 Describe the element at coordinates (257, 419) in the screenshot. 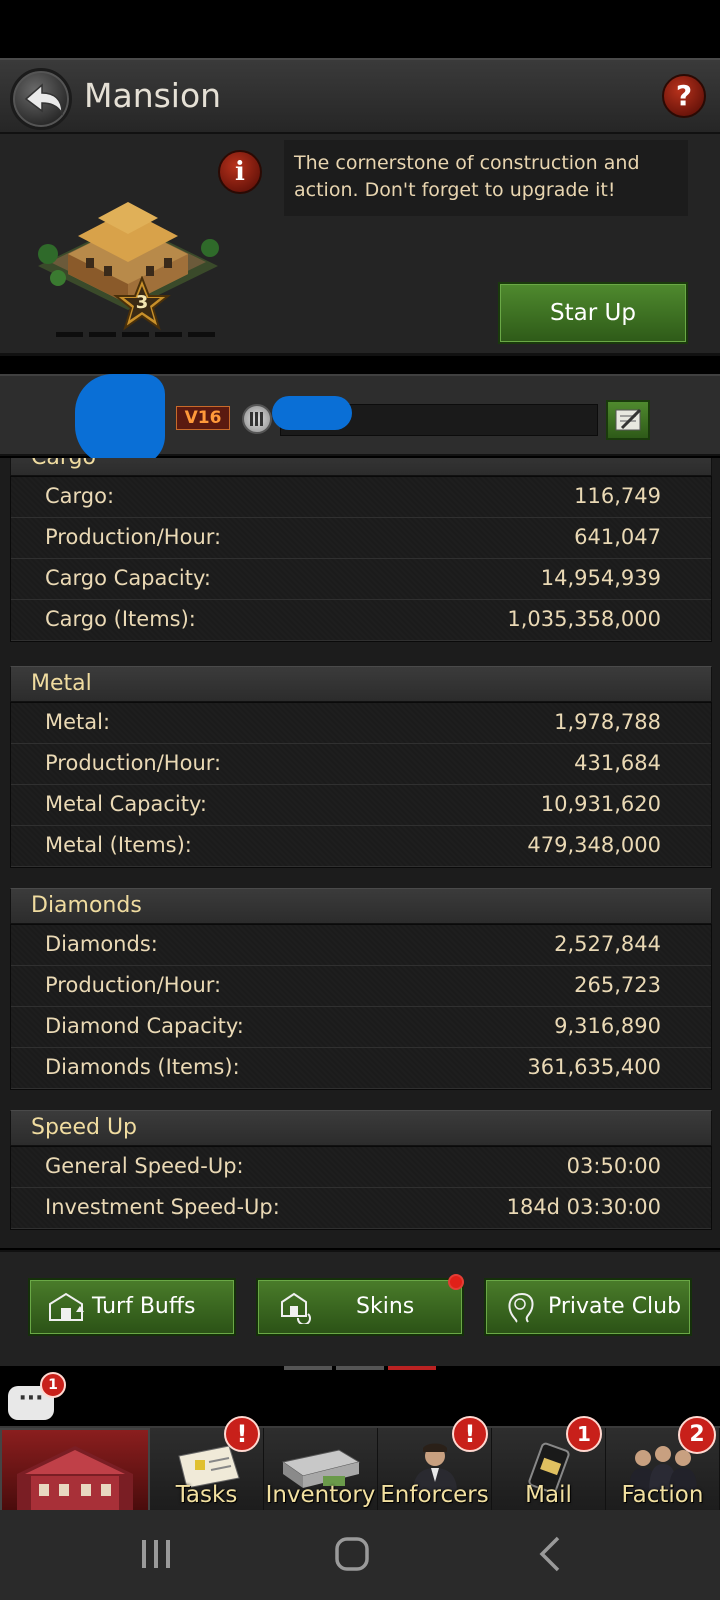

I see `rank-icon` at that location.